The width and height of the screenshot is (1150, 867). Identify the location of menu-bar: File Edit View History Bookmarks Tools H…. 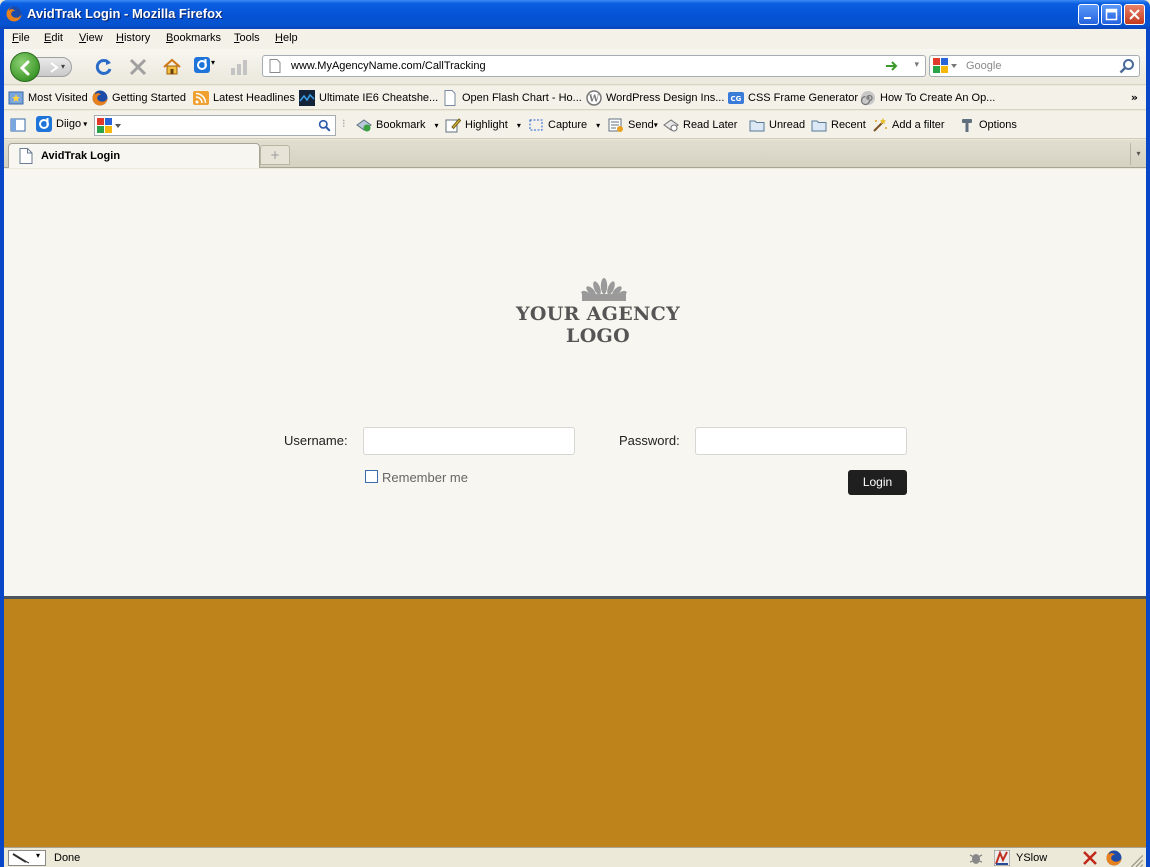
(575, 39).